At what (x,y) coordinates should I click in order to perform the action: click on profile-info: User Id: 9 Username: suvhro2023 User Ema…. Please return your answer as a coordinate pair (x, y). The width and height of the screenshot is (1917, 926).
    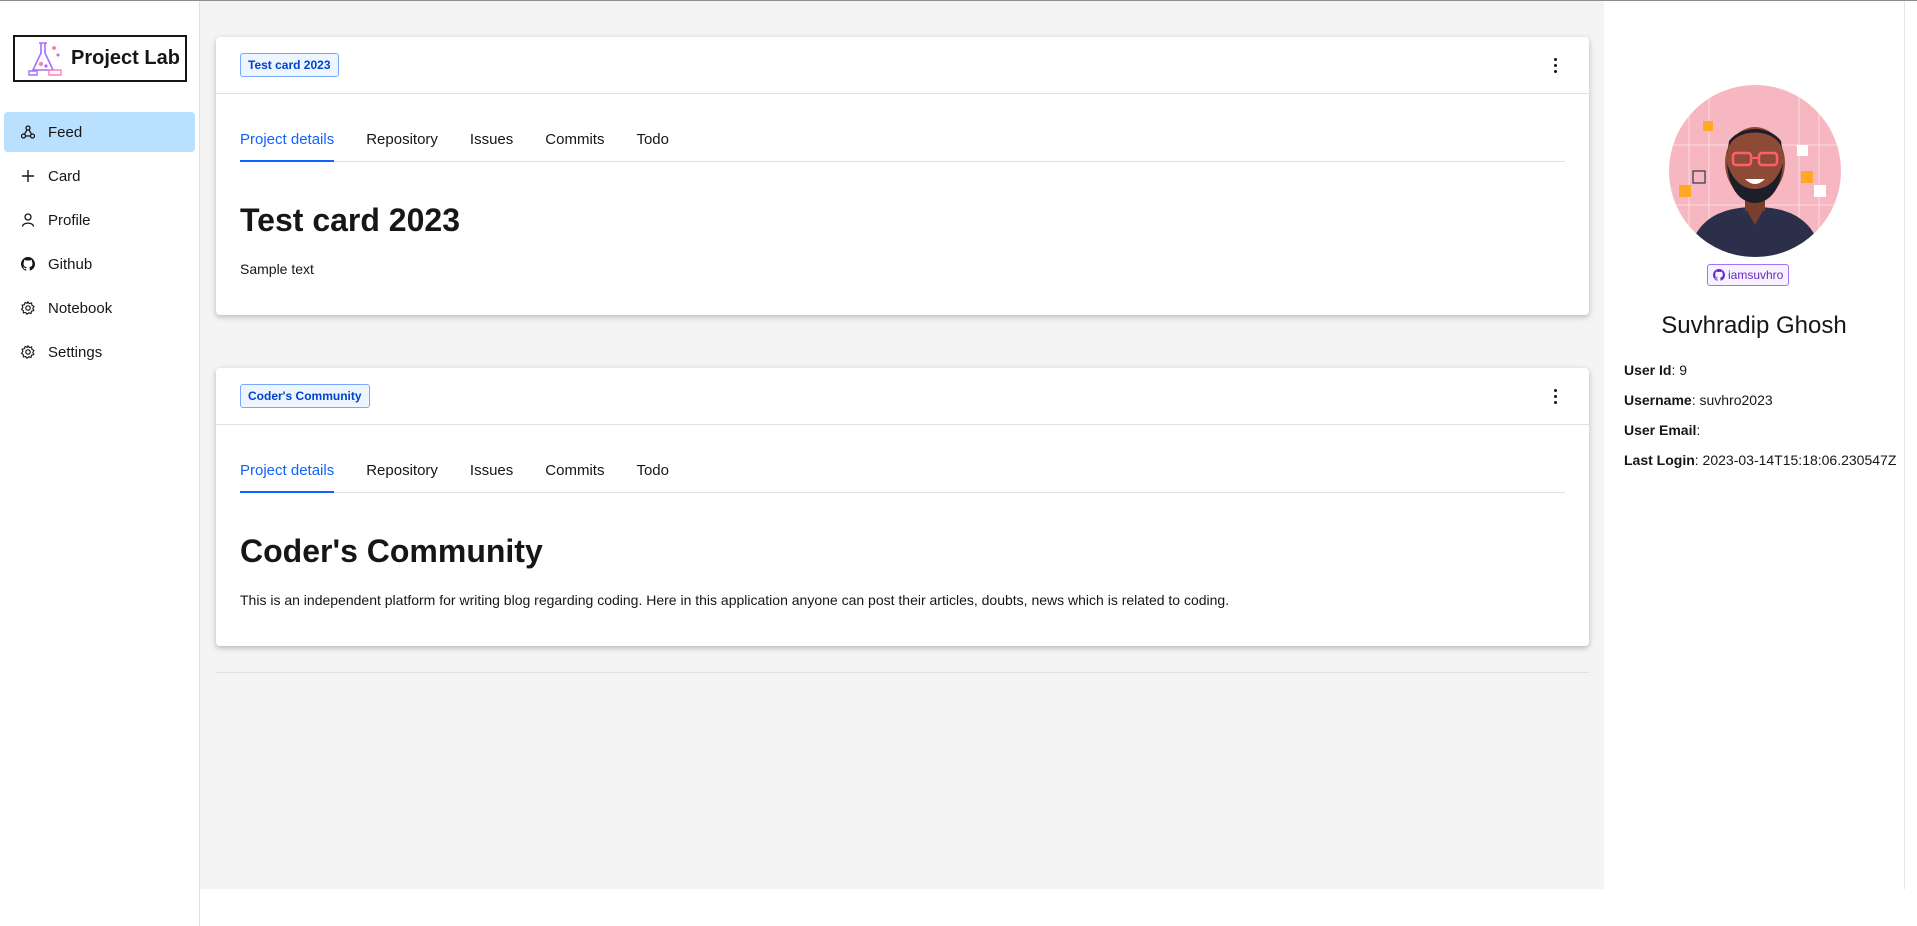
    Looking at the image, I should click on (1760, 422).